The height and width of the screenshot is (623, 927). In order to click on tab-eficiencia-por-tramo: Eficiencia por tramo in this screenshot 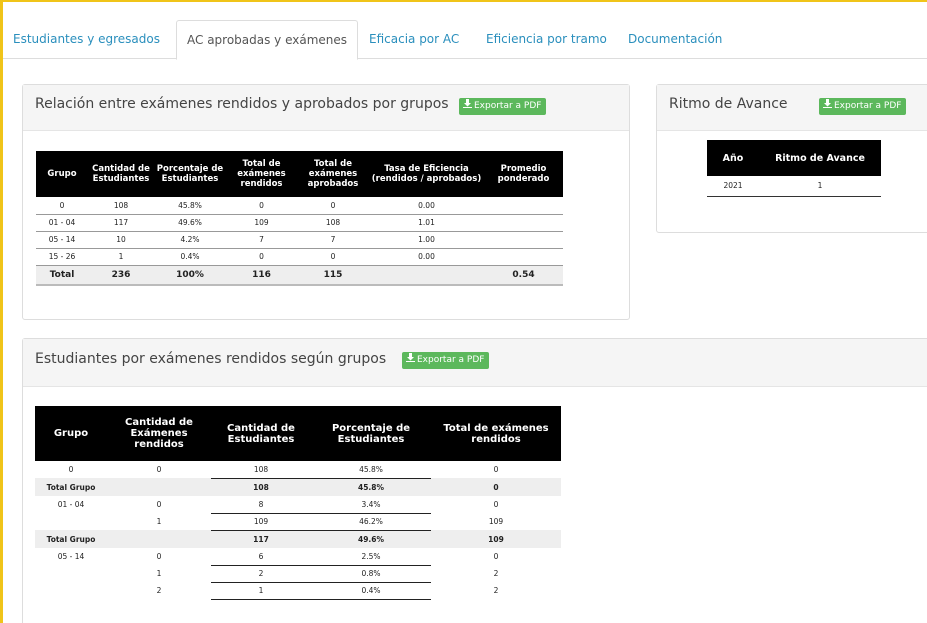, I will do `click(546, 39)`.